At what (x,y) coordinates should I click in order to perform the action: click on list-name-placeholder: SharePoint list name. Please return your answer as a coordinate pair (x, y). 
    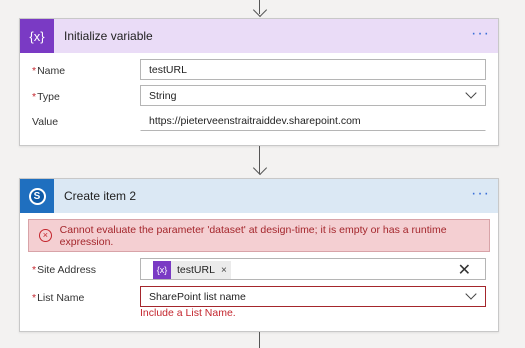
    Looking at the image, I should click on (197, 297).